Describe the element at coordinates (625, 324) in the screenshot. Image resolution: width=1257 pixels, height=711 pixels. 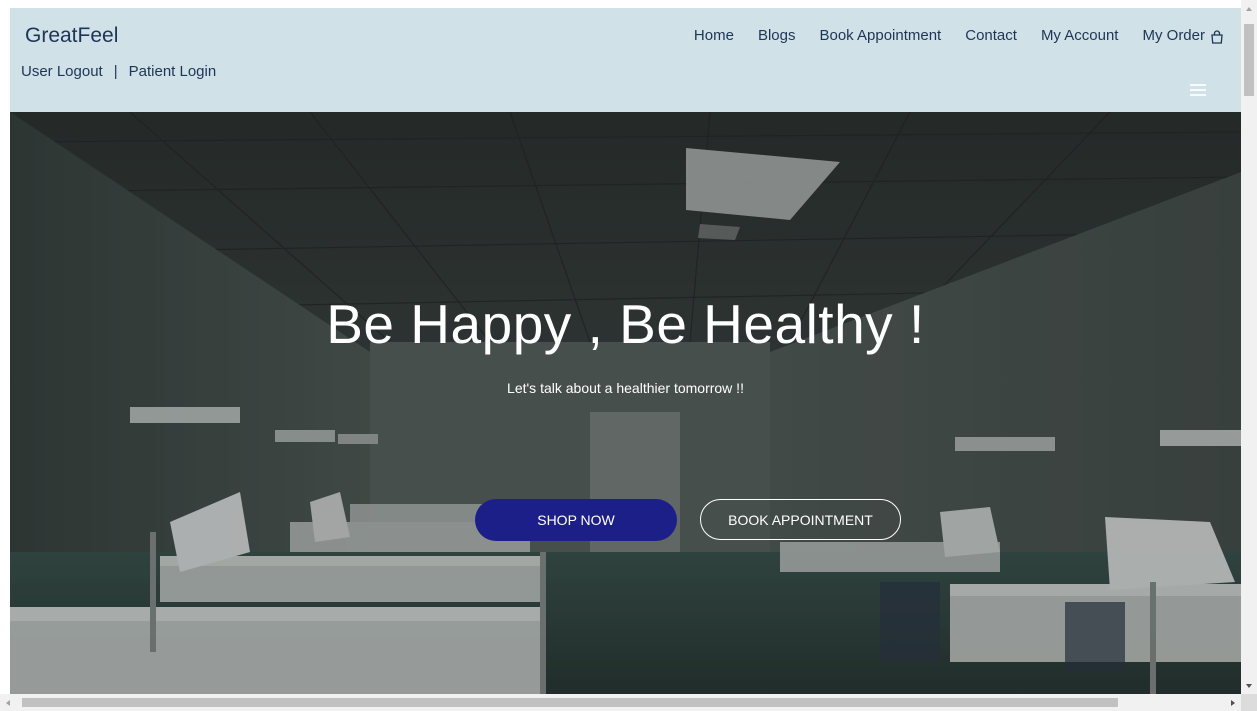
I see `hero-title: Be Happy , Be Healthy !` at that location.